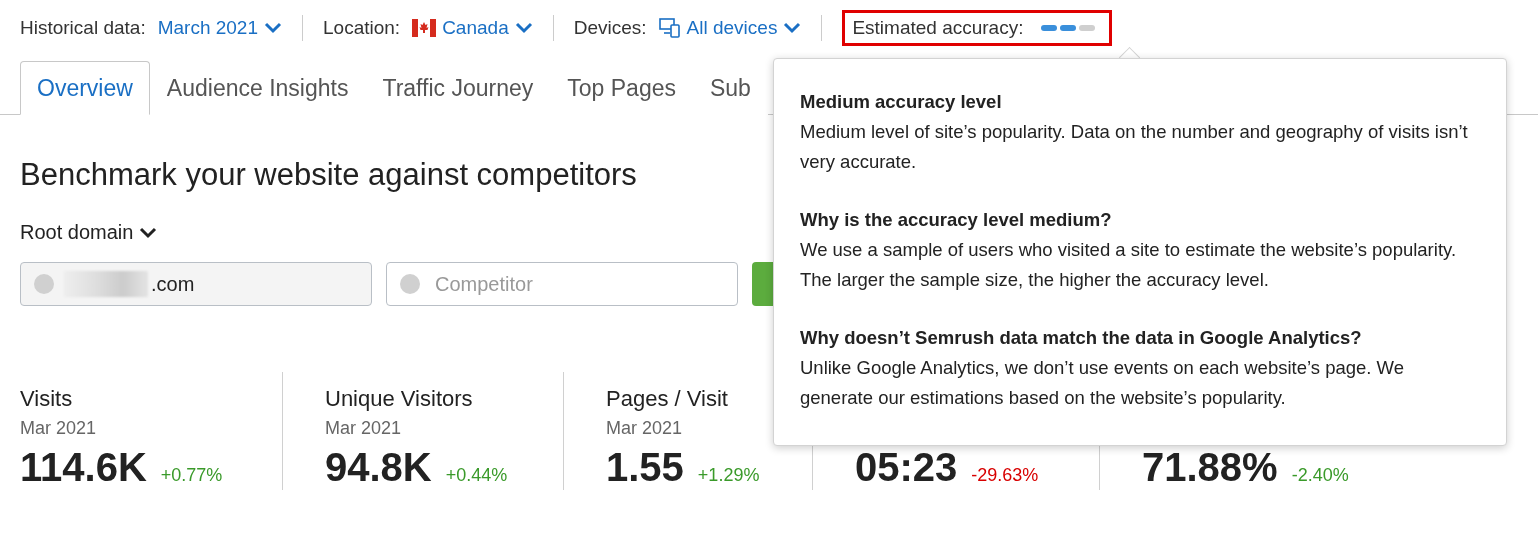 Image resolution: width=1538 pixels, height=536 pixels. Describe the element at coordinates (1210, 467) in the screenshot. I see `metric-value: 71.88%` at that location.